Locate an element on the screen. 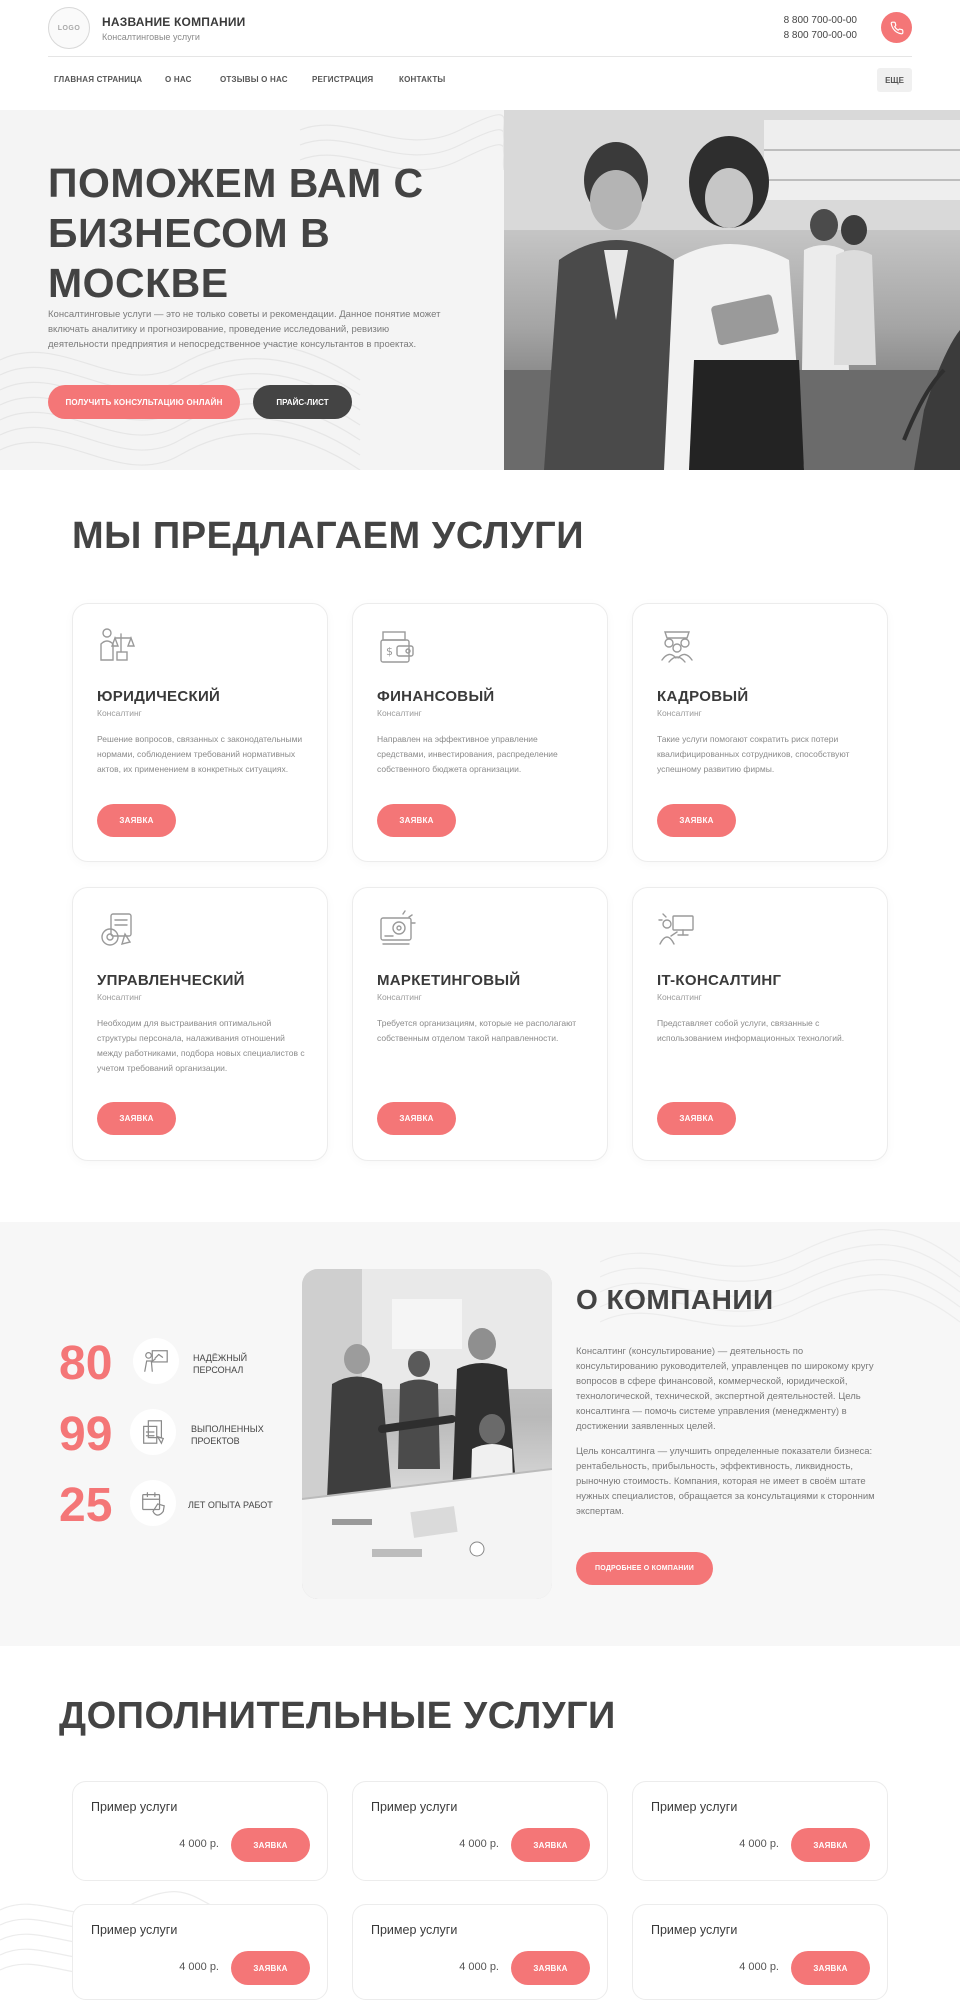  nav-item-reviews: ОТЗЫВЫ О НАС is located at coordinates (254, 79).